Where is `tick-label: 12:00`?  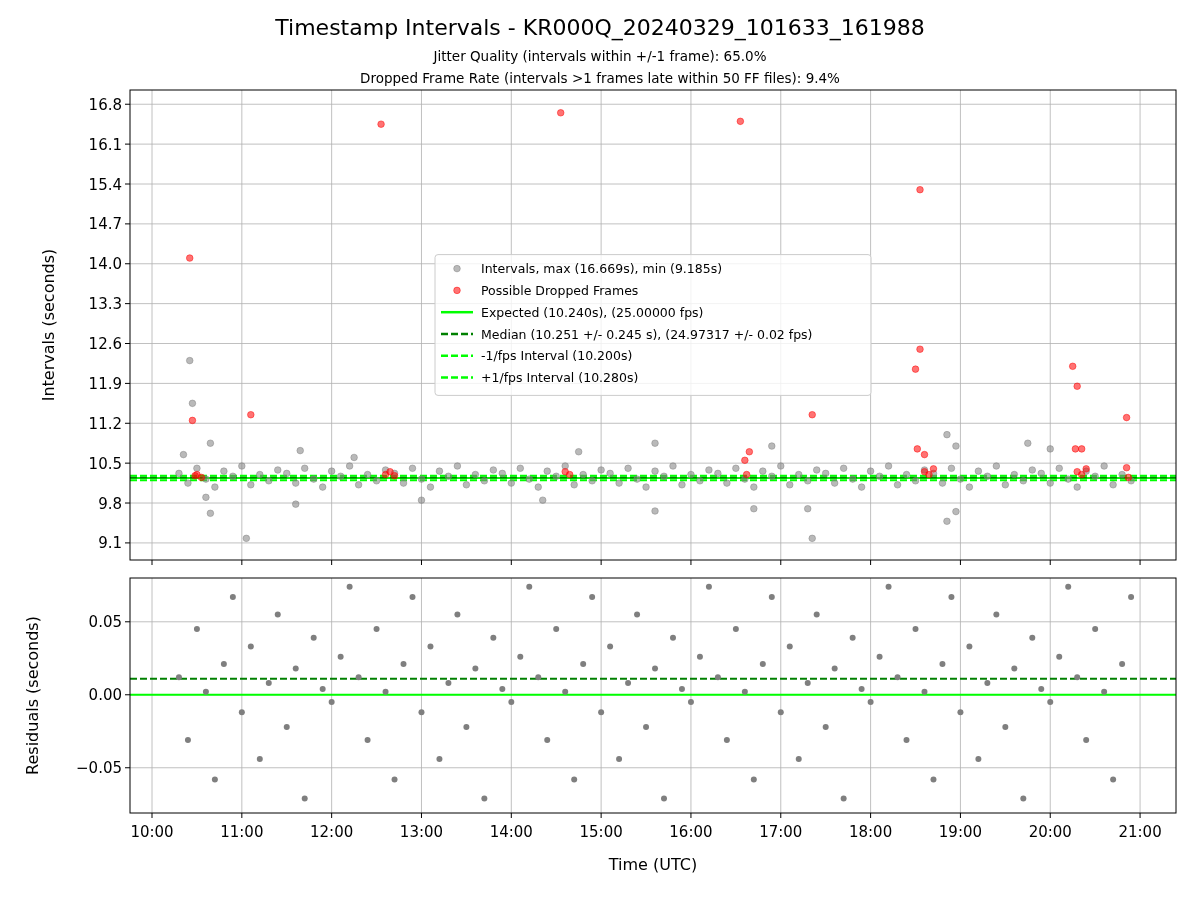 tick-label: 12:00 is located at coordinates (332, 832).